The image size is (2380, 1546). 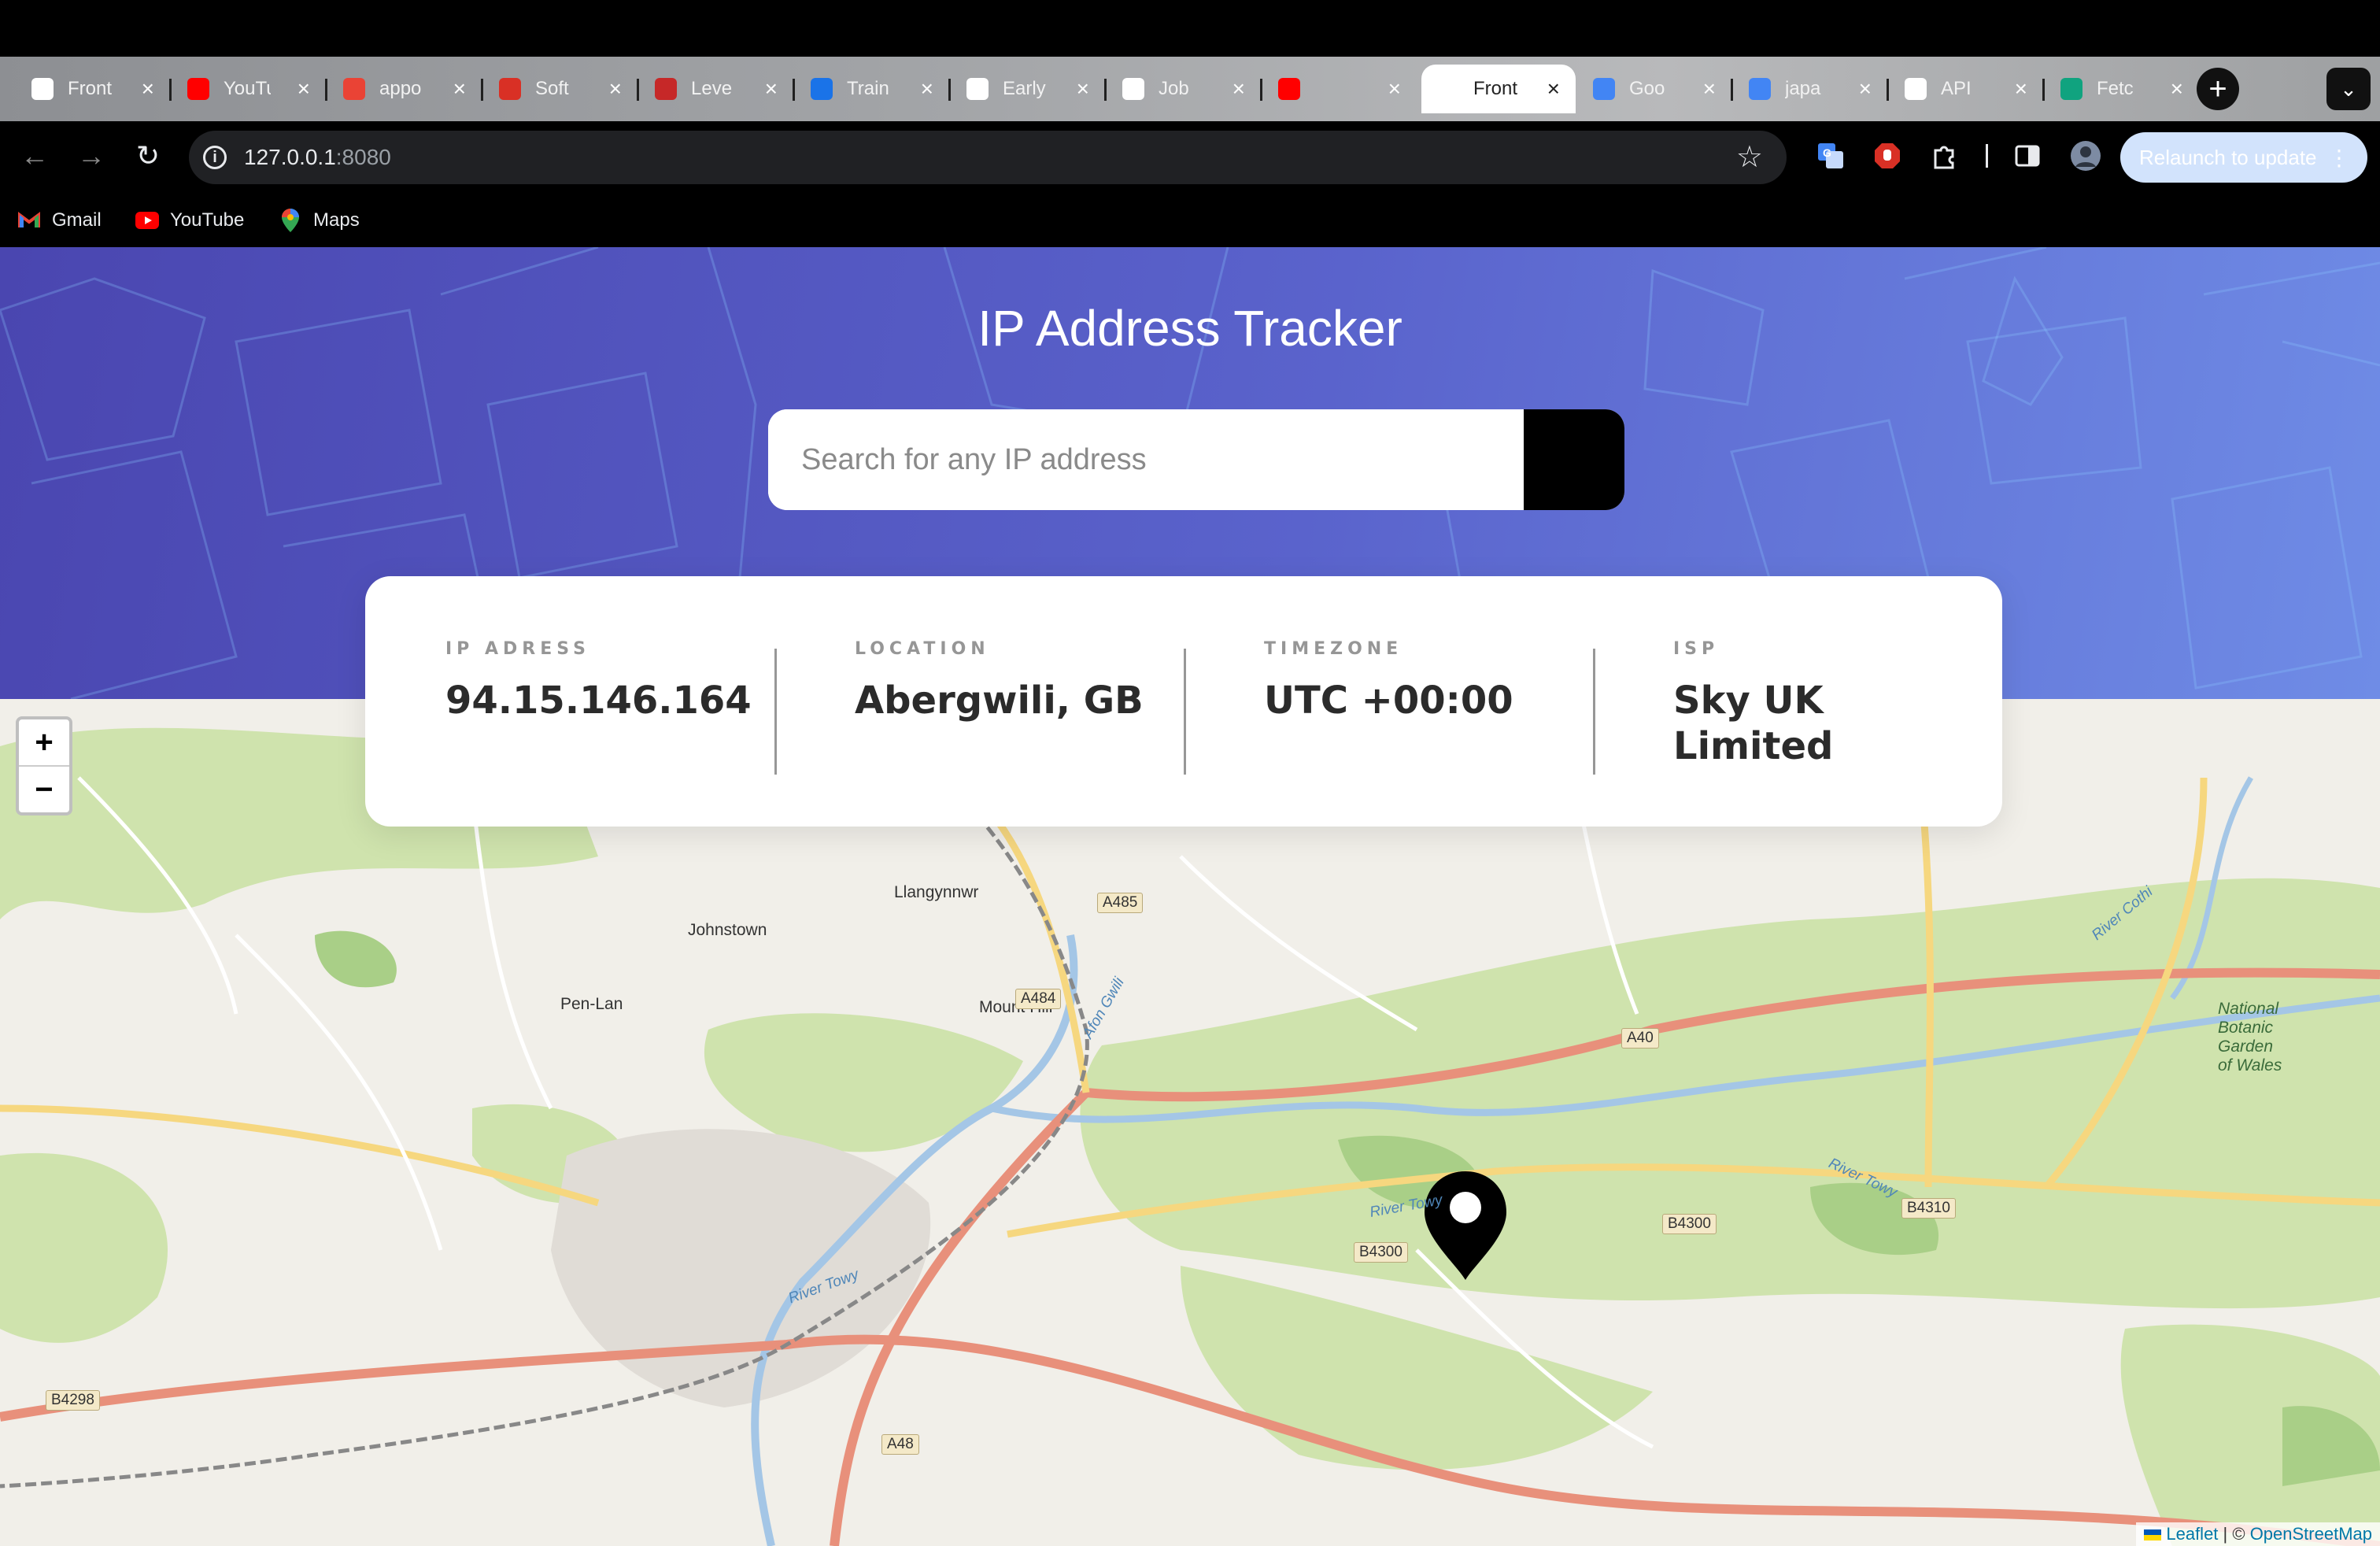 What do you see at coordinates (1987, 156) in the screenshot?
I see `toolbar-divider` at bounding box center [1987, 156].